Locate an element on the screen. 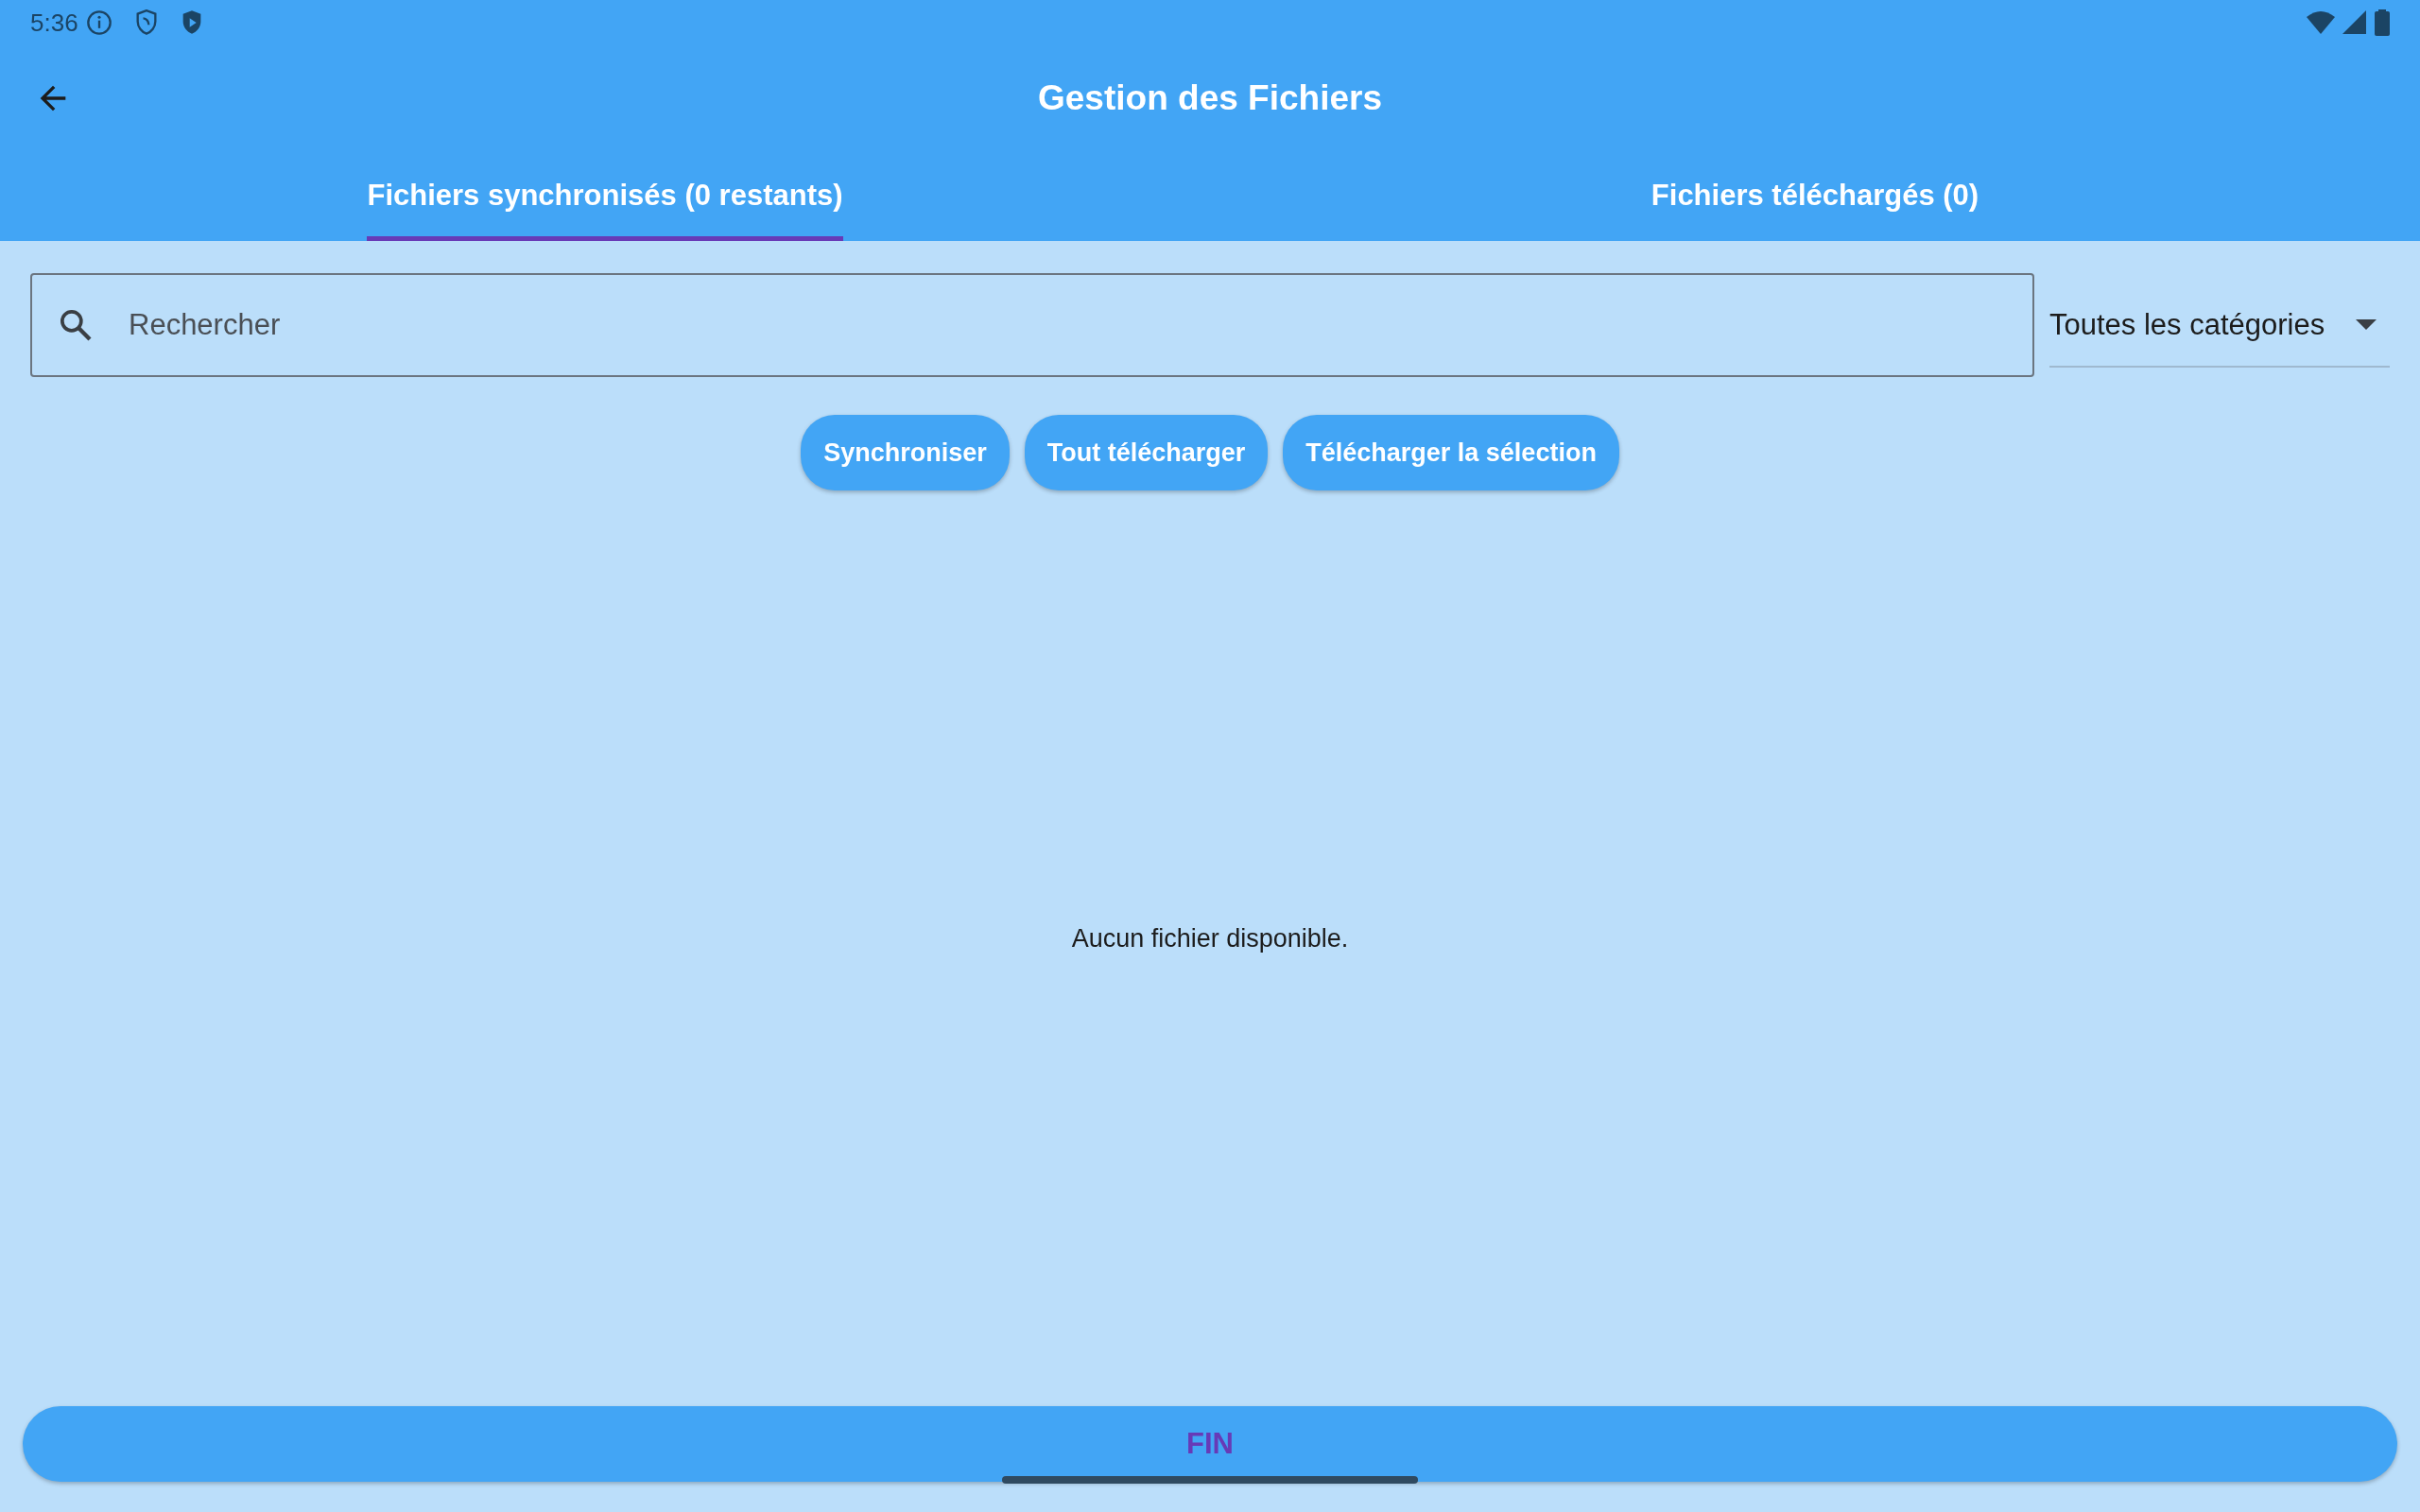  caret-icon is located at coordinates (2366, 325).